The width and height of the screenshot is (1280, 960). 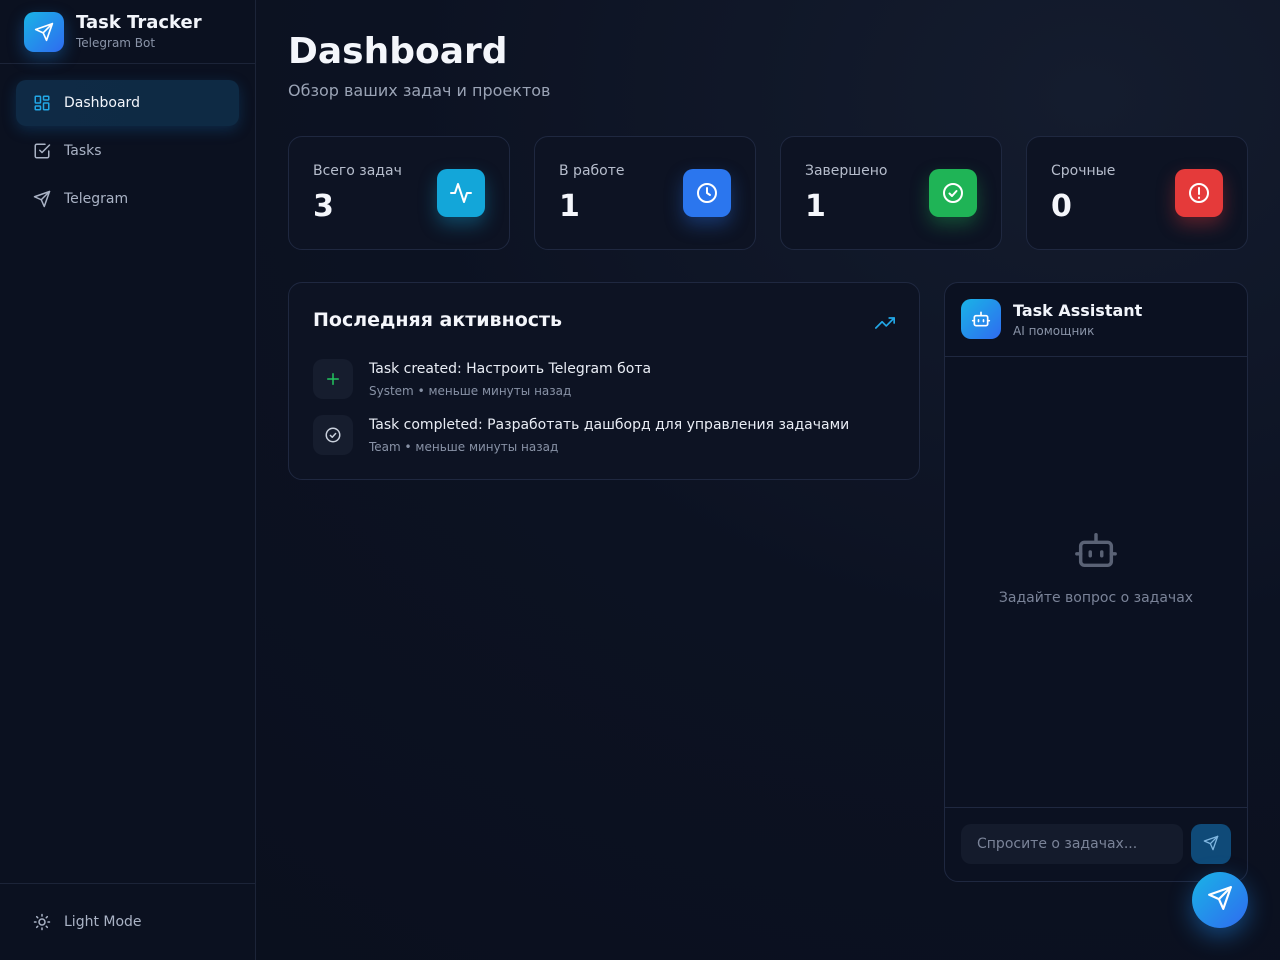 What do you see at coordinates (83, 151) in the screenshot?
I see `sidebar-item-label: Tasks` at bounding box center [83, 151].